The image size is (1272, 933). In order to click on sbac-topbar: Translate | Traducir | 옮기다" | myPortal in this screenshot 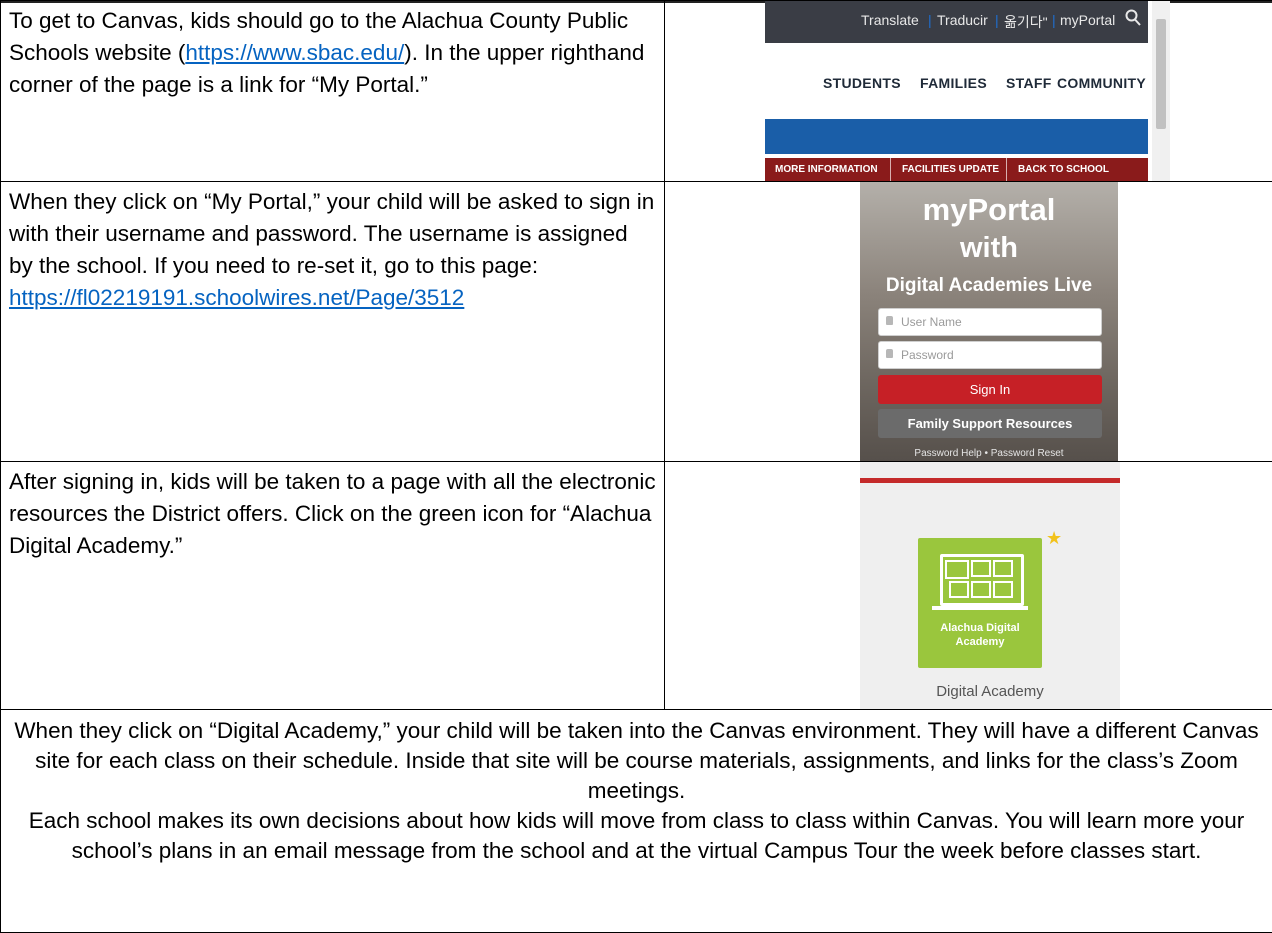, I will do `click(956, 22)`.